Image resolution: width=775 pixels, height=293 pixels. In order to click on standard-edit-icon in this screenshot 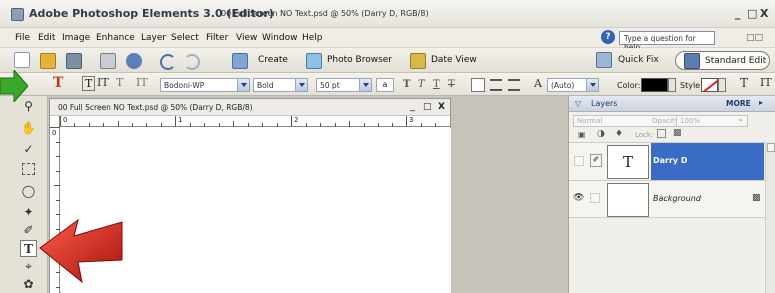, I will do `click(692, 61)`.